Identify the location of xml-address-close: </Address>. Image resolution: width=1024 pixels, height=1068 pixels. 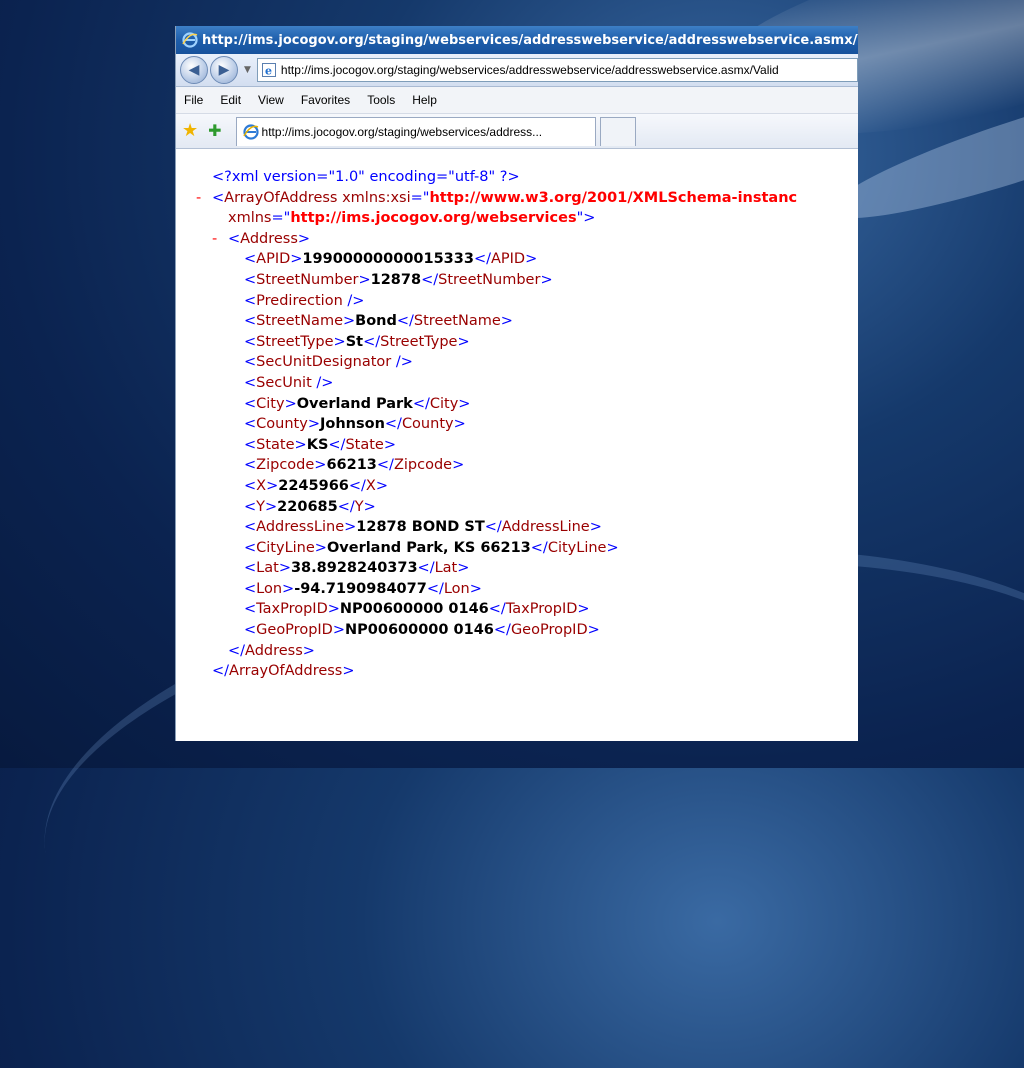
(271, 650).